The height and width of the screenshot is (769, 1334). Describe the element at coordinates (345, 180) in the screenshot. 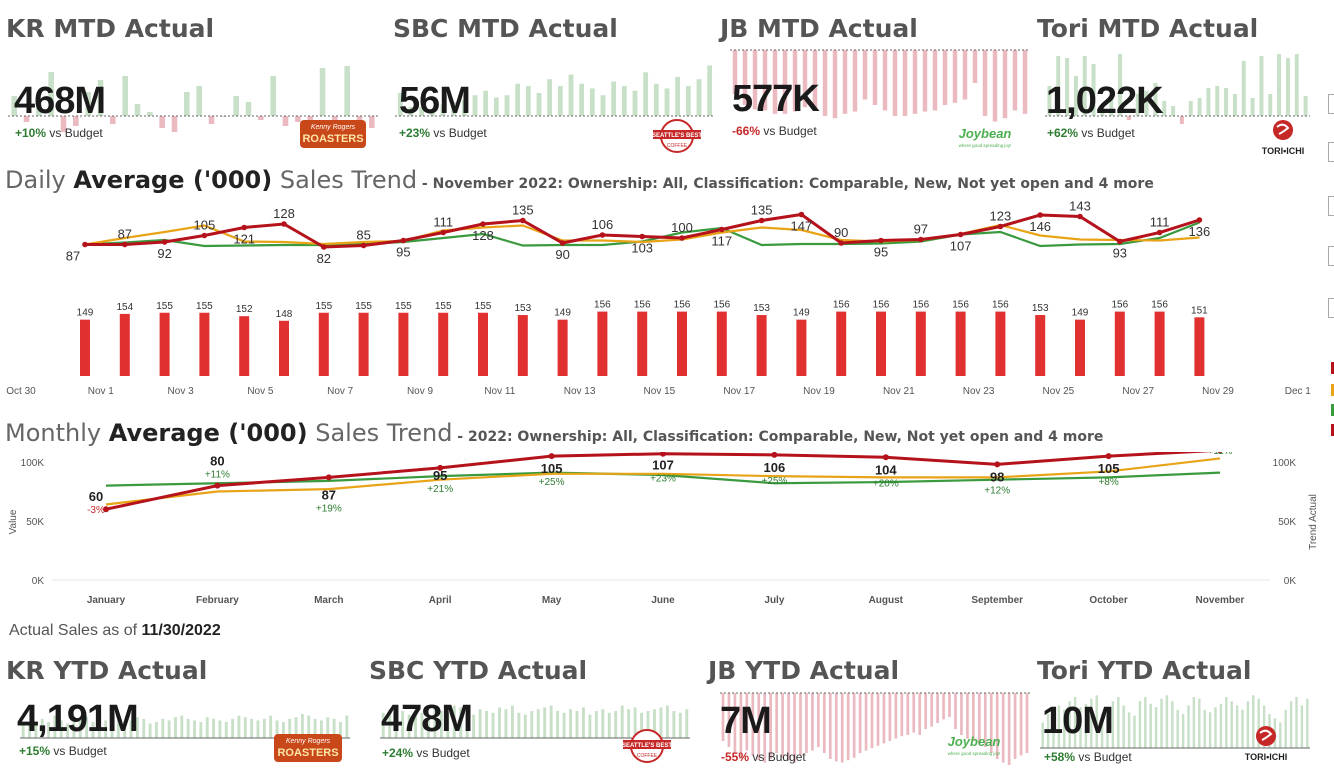

I see `daily-title-post: Sales Trend` at that location.